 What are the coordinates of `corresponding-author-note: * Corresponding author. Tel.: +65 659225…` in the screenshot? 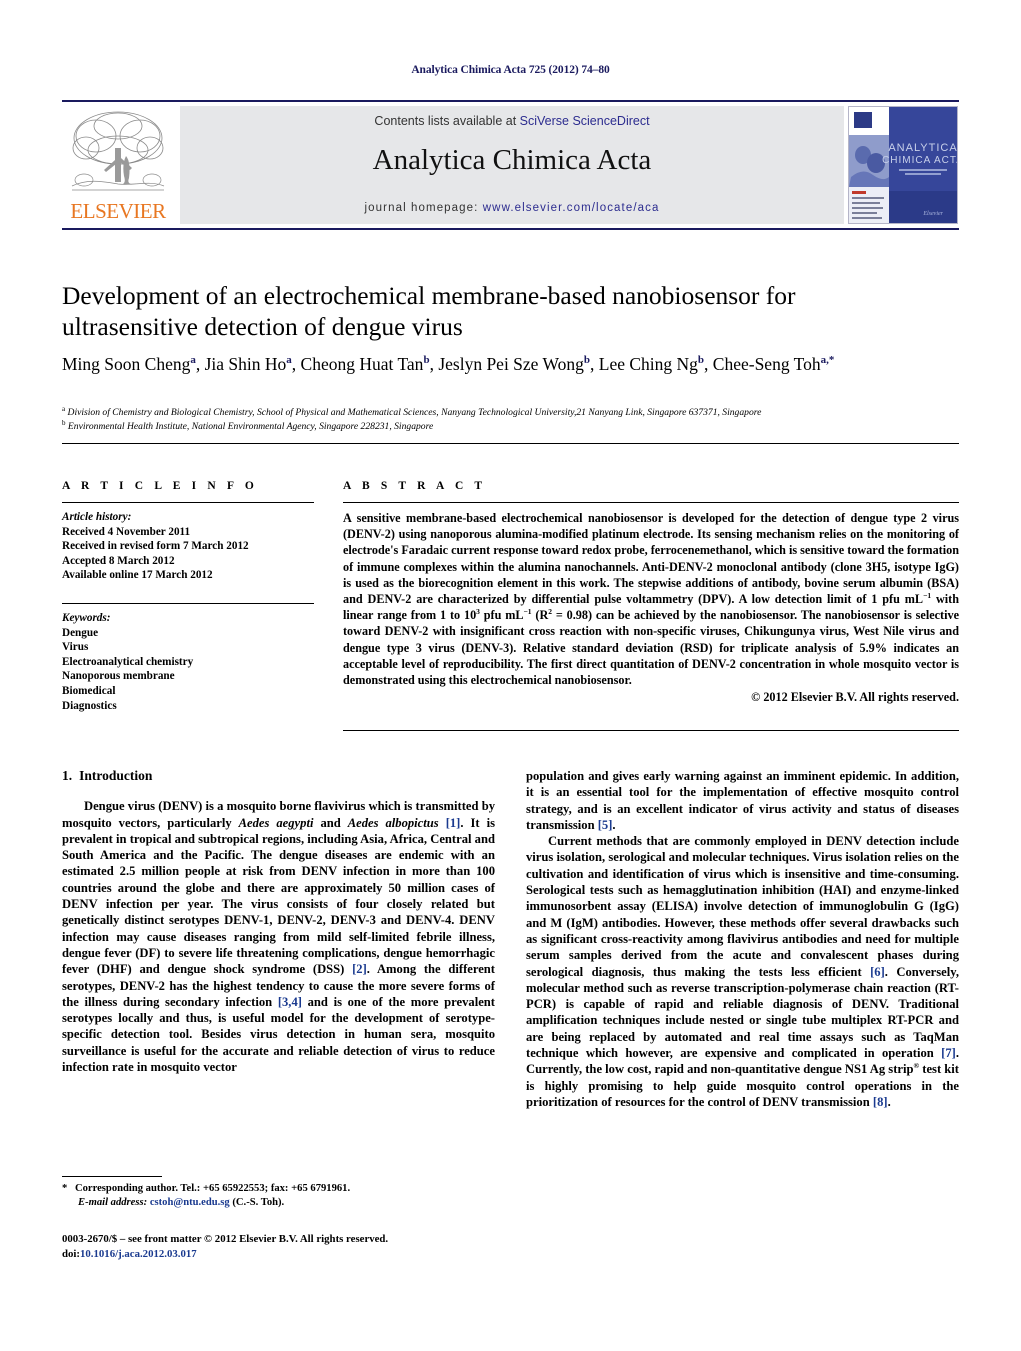 It's located at (206, 1188).